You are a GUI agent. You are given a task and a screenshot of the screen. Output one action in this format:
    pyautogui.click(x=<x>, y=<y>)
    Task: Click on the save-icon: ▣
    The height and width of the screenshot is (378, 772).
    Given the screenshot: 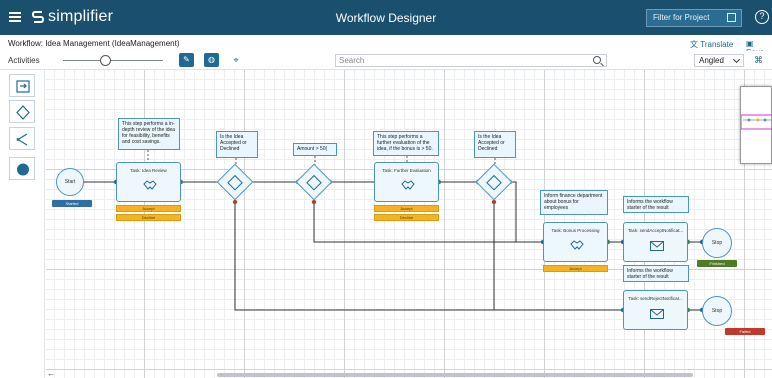 What is the action you would take?
    pyautogui.click(x=750, y=43)
    